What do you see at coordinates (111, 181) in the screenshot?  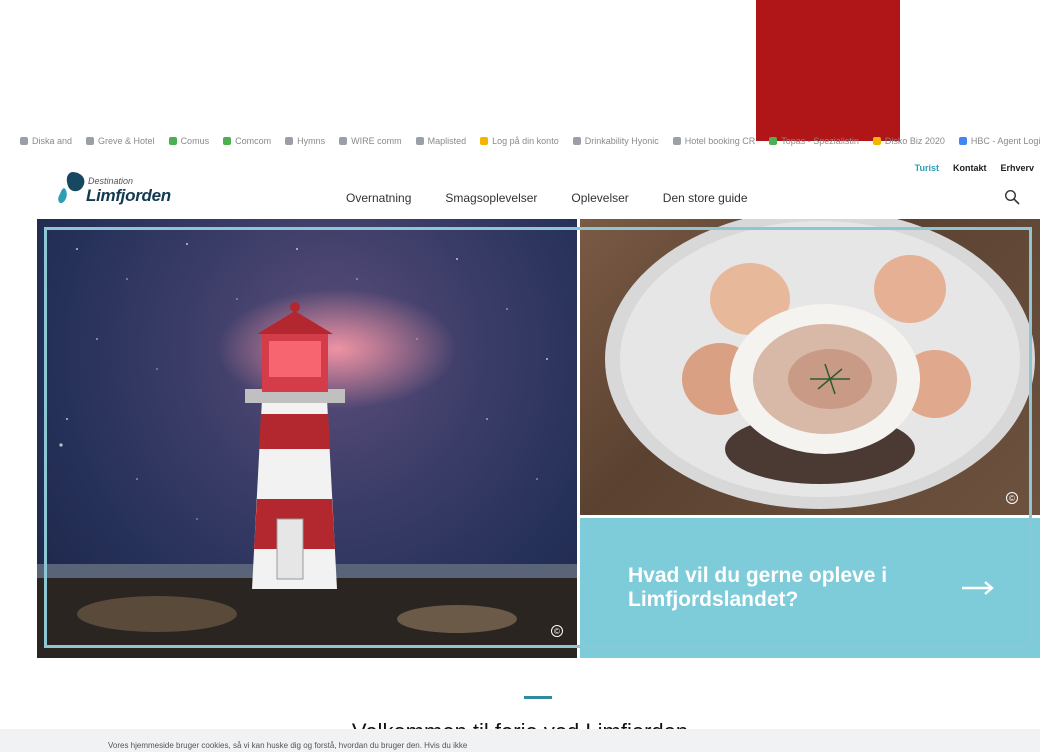 I see `logo-tagline: Destination` at bounding box center [111, 181].